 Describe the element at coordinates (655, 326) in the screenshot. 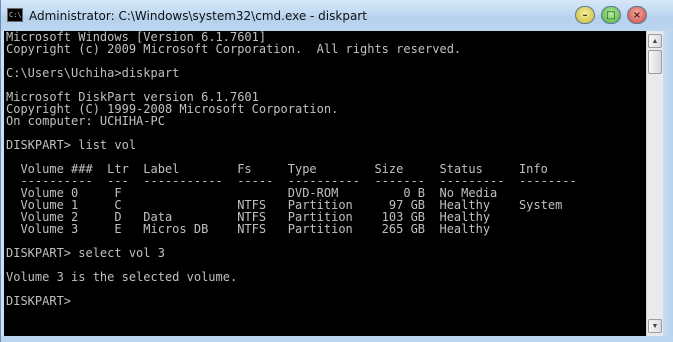

I see `scroll-down-icon: ▼` at that location.